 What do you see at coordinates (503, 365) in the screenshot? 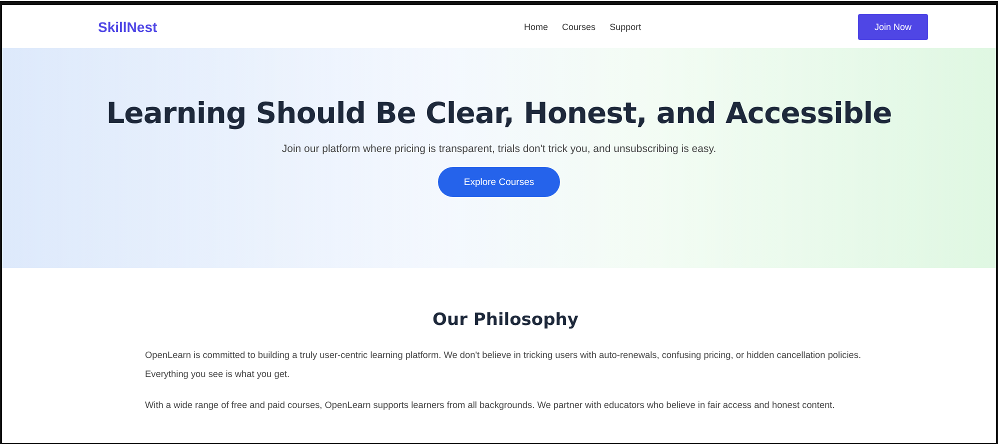
I see `paragraph: OpenLearn is committed to building a truly user-centric learning platform. We don't believe in tricking users with auto-renewals, confusing pricing, or hidden cancellation policies. Everything you see is what you get.` at bounding box center [503, 365].